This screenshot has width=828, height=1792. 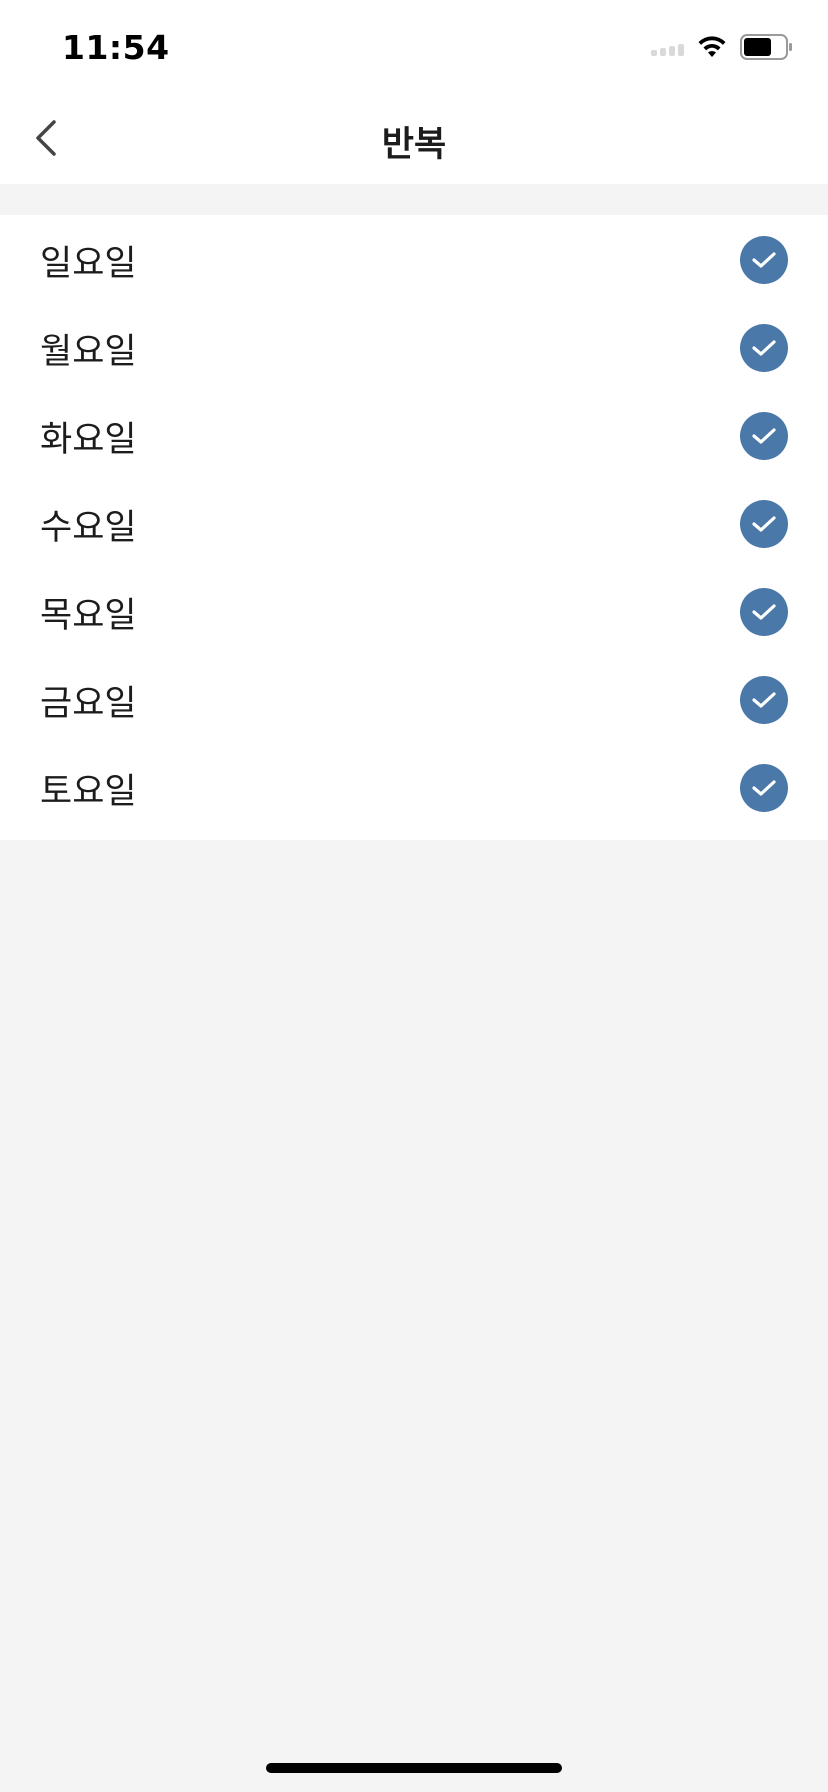 I want to click on battery-icon, so click(x=767, y=49).